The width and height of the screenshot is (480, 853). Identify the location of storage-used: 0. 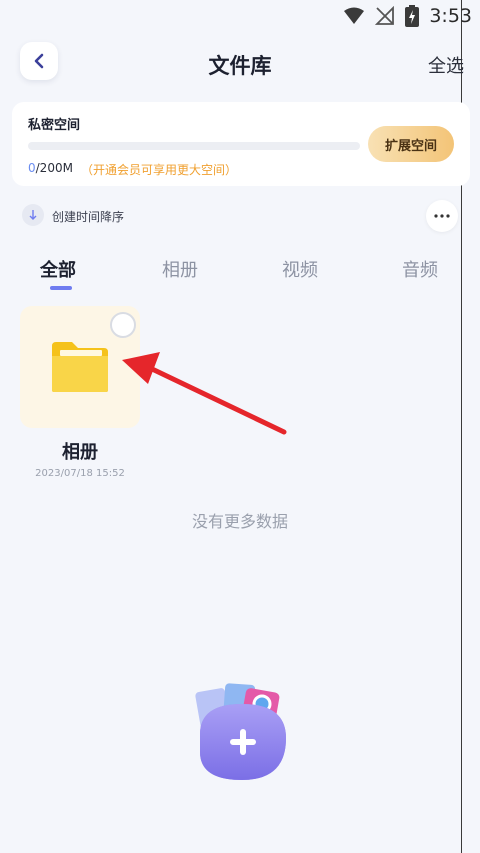
(32, 168).